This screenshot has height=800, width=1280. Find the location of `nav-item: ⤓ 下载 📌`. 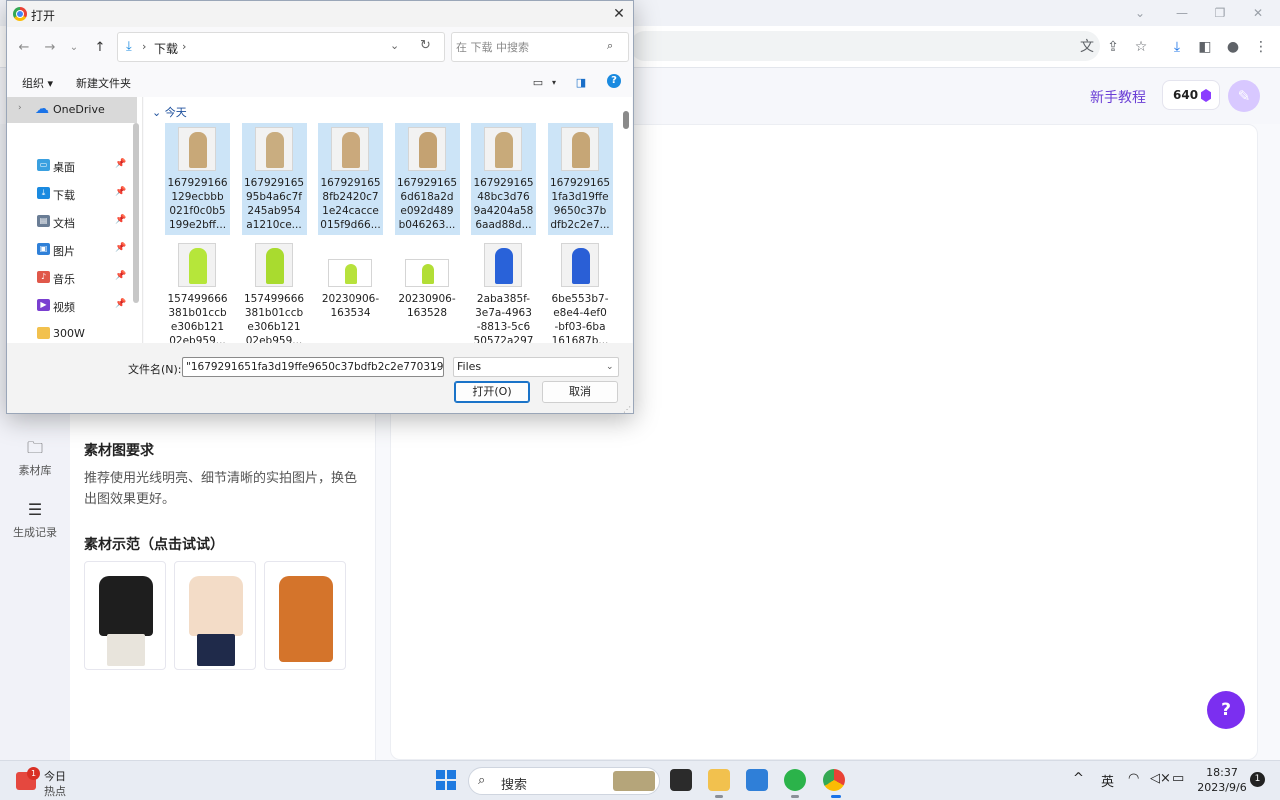

nav-item: ⤓ 下载 📌 is located at coordinates (72, 194).